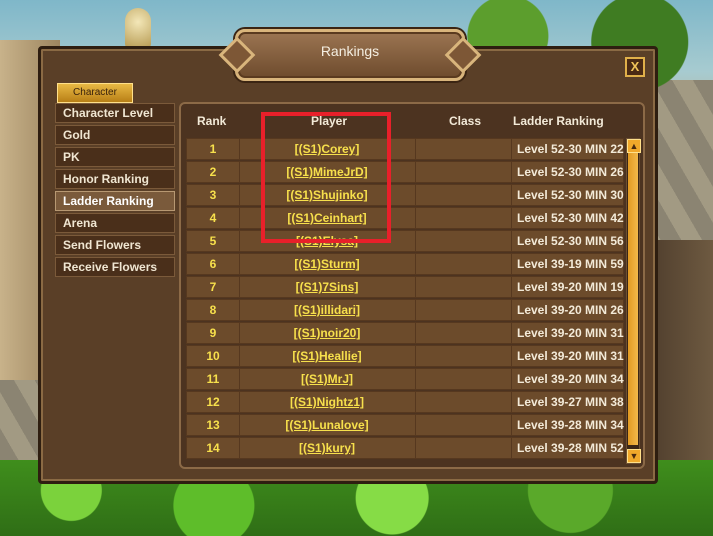  Describe the element at coordinates (635, 67) in the screenshot. I see `close-icon: X` at that location.